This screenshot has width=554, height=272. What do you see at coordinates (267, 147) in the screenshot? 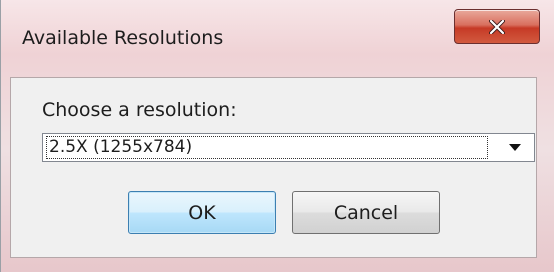
I see `resolution-select-value: 2.5X (1255x784)` at bounding box center [267, 147].